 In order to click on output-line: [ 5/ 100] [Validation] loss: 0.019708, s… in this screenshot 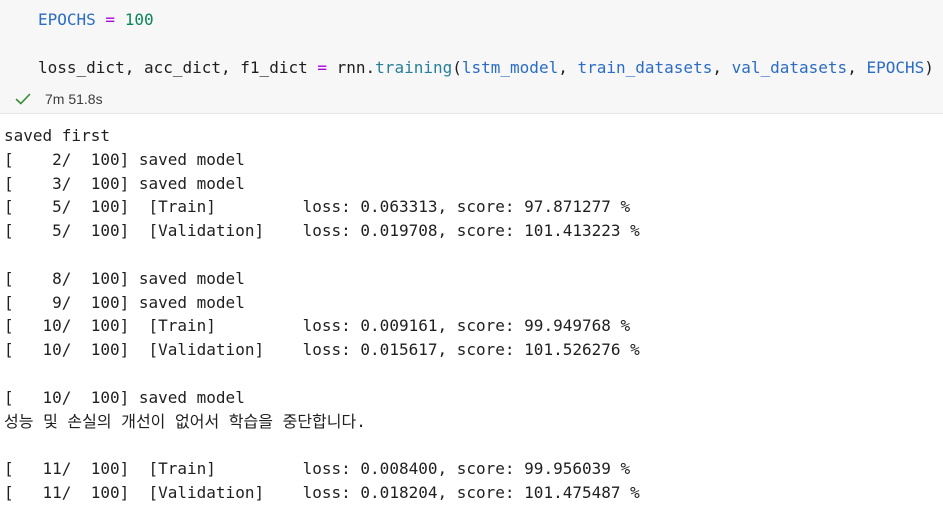, I will do `click(322, 231)`.